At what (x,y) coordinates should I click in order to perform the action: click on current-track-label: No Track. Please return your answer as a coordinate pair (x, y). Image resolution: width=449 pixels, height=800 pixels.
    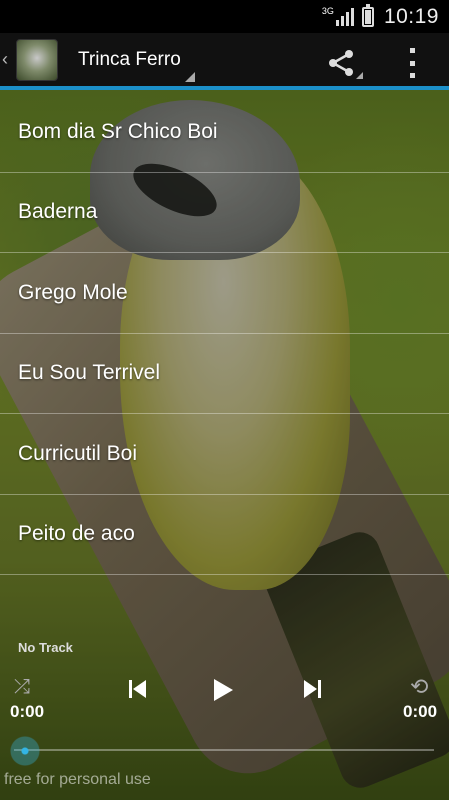
    Looking at the image, I should click on (45, 647).